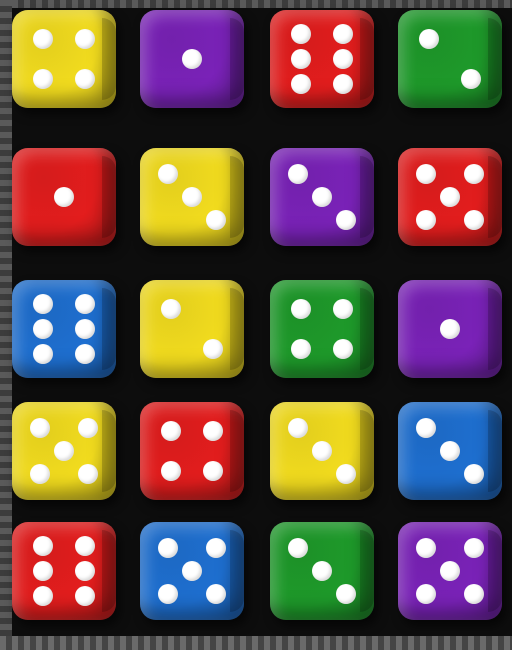  Describe the element at coordinates (256, 643) in the screenshot. I see `tray-rim-bottom` at that location.